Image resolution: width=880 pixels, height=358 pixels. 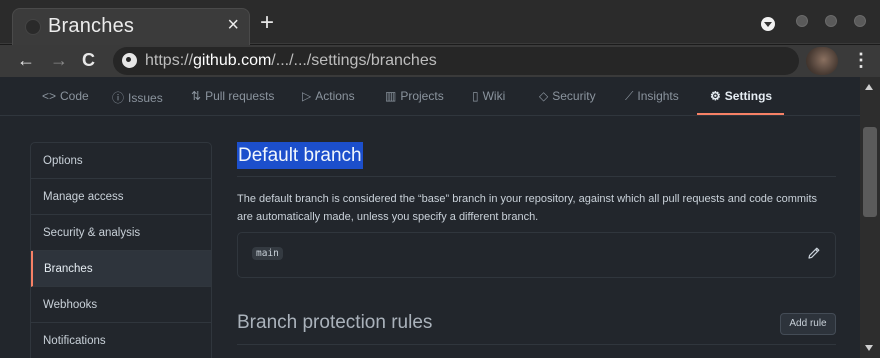 I want to click on nav-tab-issues: ⓘ Issues, so click(x=137, y=97).